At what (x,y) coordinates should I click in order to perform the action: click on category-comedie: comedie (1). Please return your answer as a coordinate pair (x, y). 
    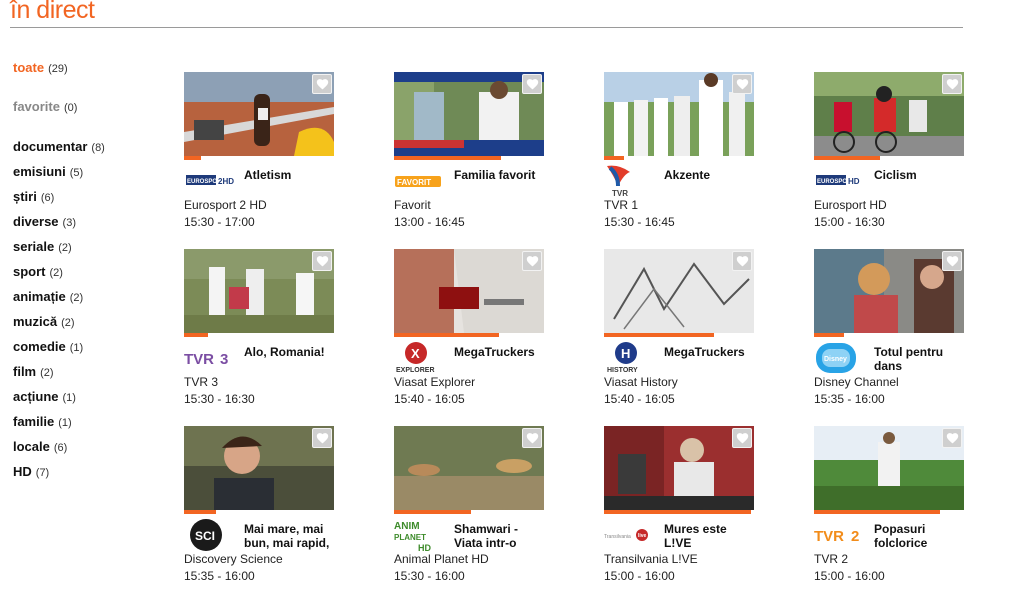
    Looking at the image, I should click on (48, 346).